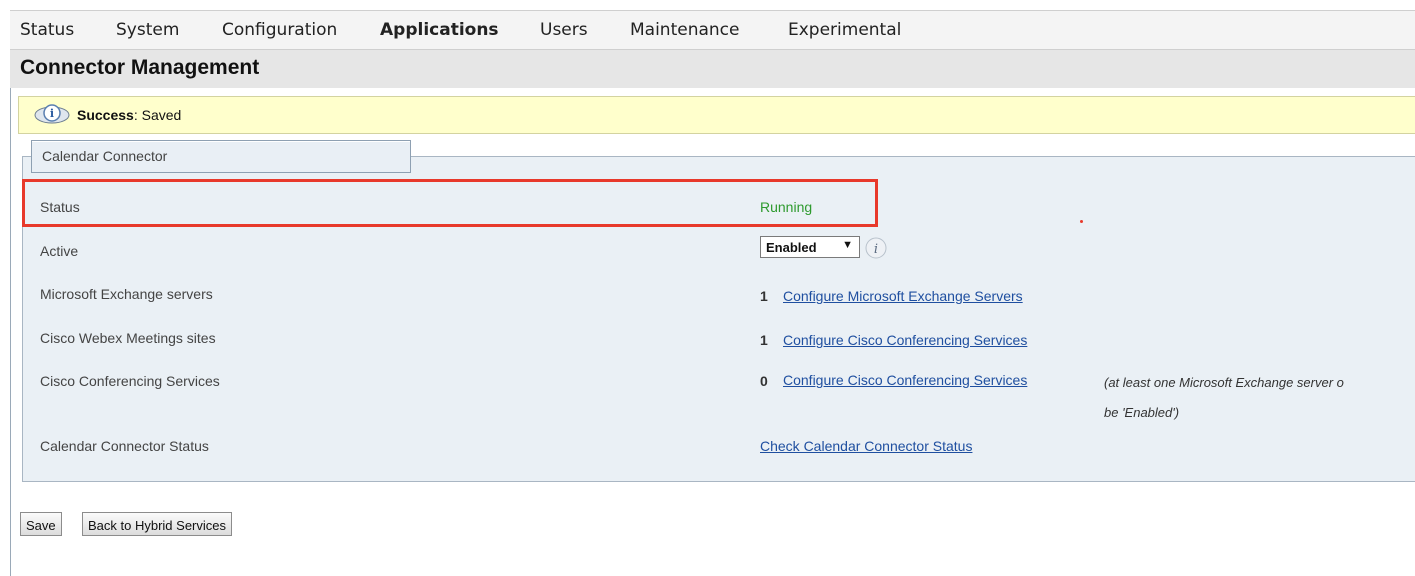 The width and height of the screenshot is (1415, 576). I want to click on conferencing-note-line2: be 'Enabled'), so click(1142, 412).